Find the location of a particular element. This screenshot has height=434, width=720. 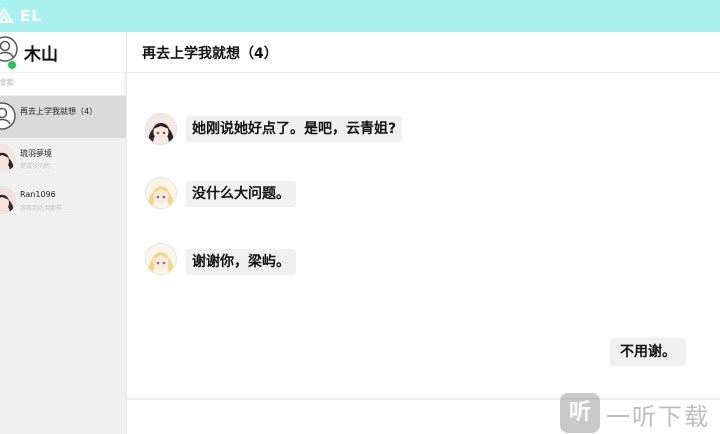

search-placeholder: 搜索 is located at coordinates (7, 82).